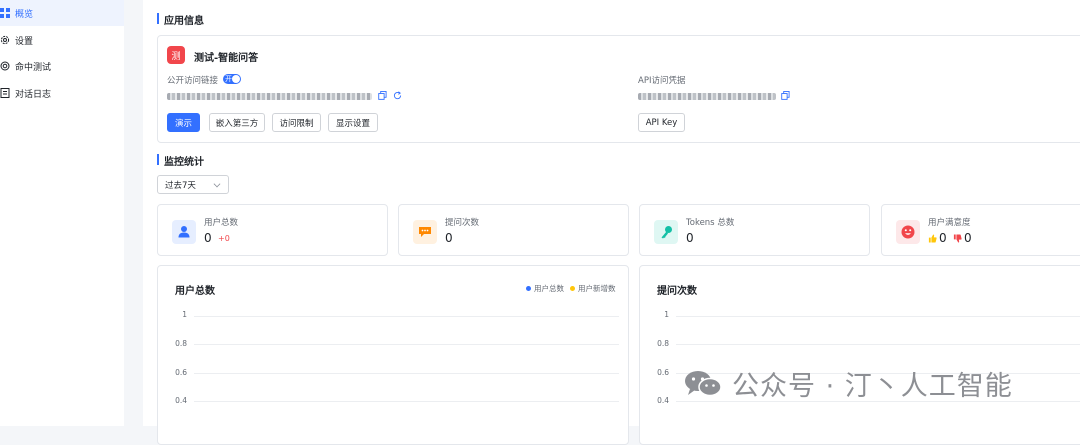  I want to click on sidebar: 概览 设置 命中测试 对话日志, so click(62, 213).